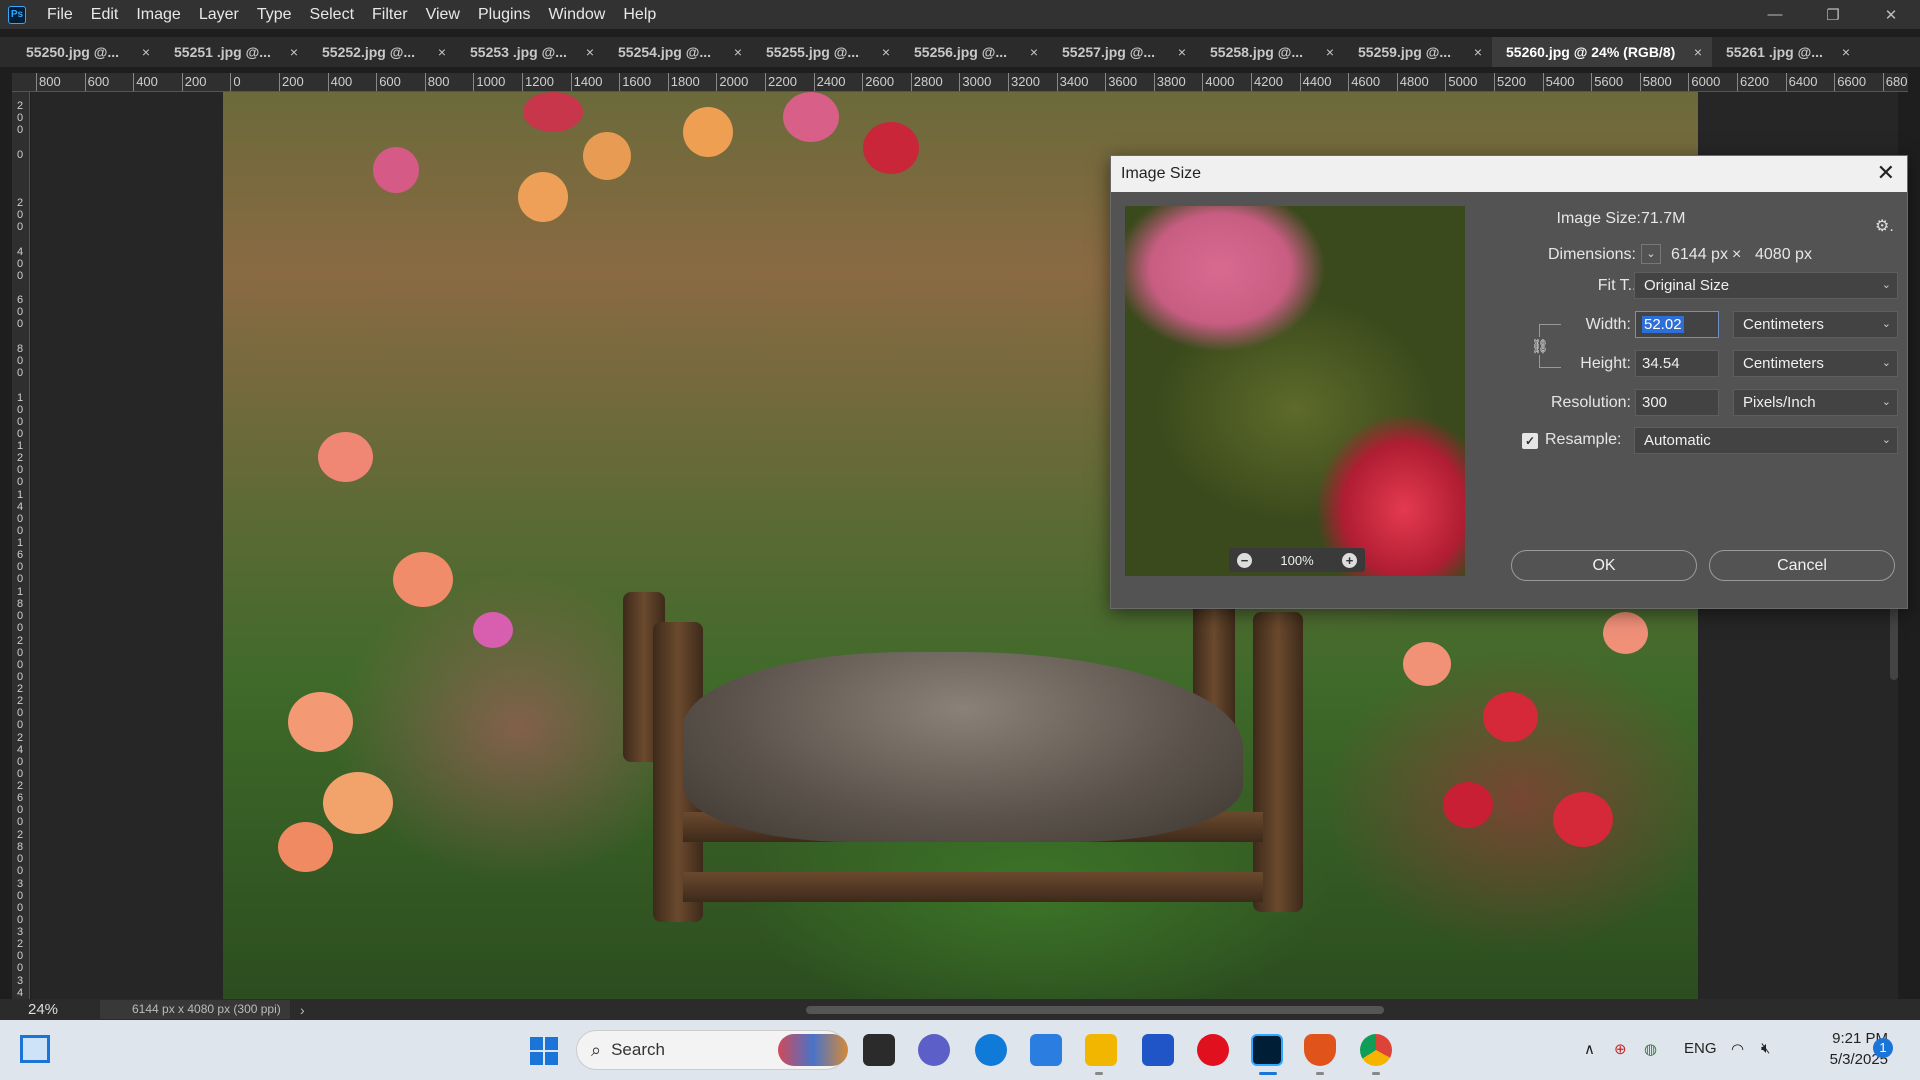 Image resolution: width=1920 pixels, height=1080 pixels. What do you see at coordinates (1349, 560) in the screenshot?
I see `zoom-in-icon: +` at bounding box center [1349, 560].